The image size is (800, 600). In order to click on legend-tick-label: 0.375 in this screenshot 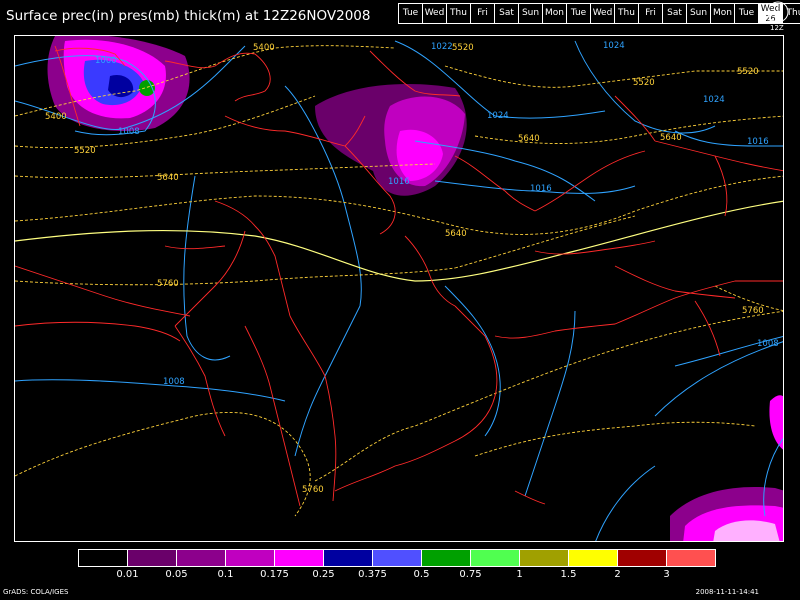, I will do `click(372, 574)`.